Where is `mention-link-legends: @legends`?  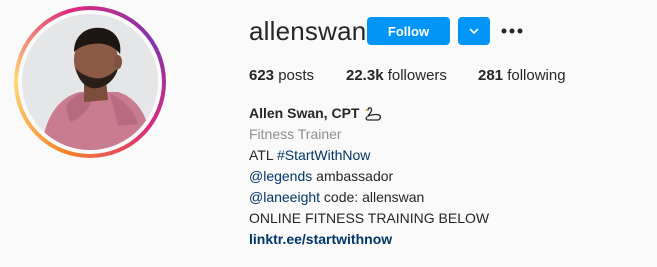
mention-link-legends: @legends is located at coordinates (280, 176).